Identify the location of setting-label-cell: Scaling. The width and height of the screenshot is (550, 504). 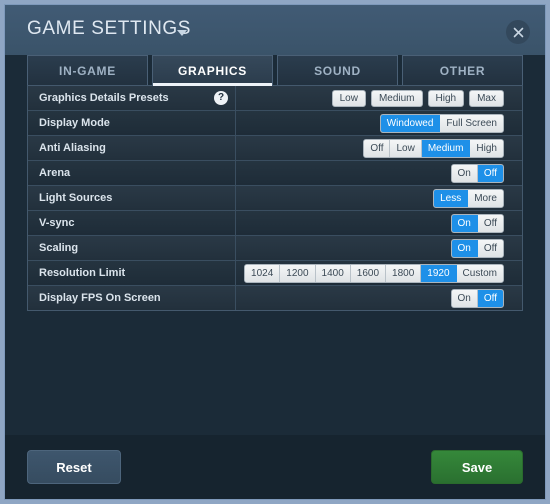
(132, 248).